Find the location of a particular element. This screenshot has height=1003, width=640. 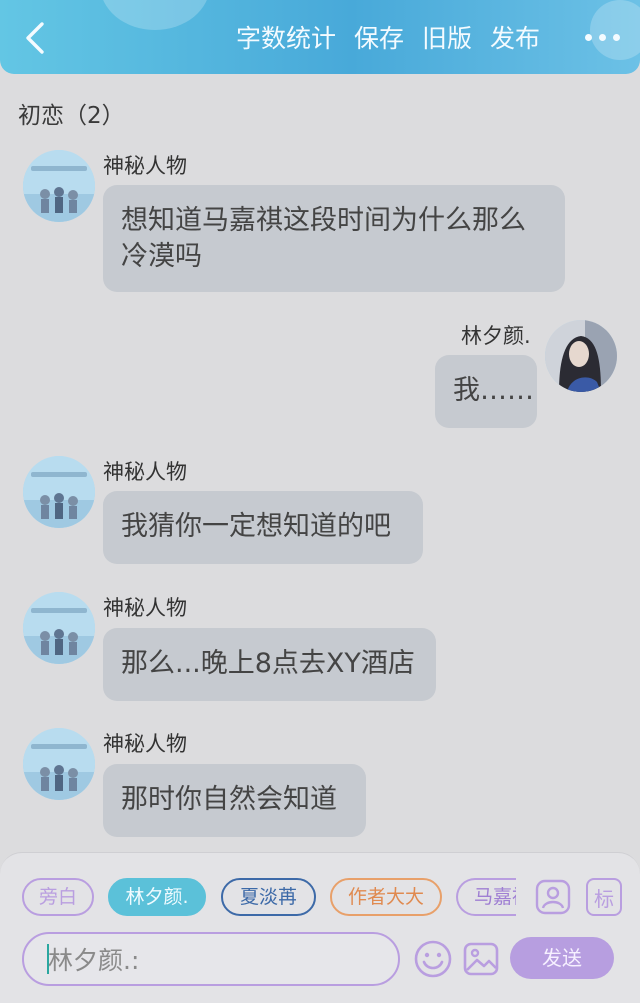

portrait-photo-icon is located at coordinates (581, 356).